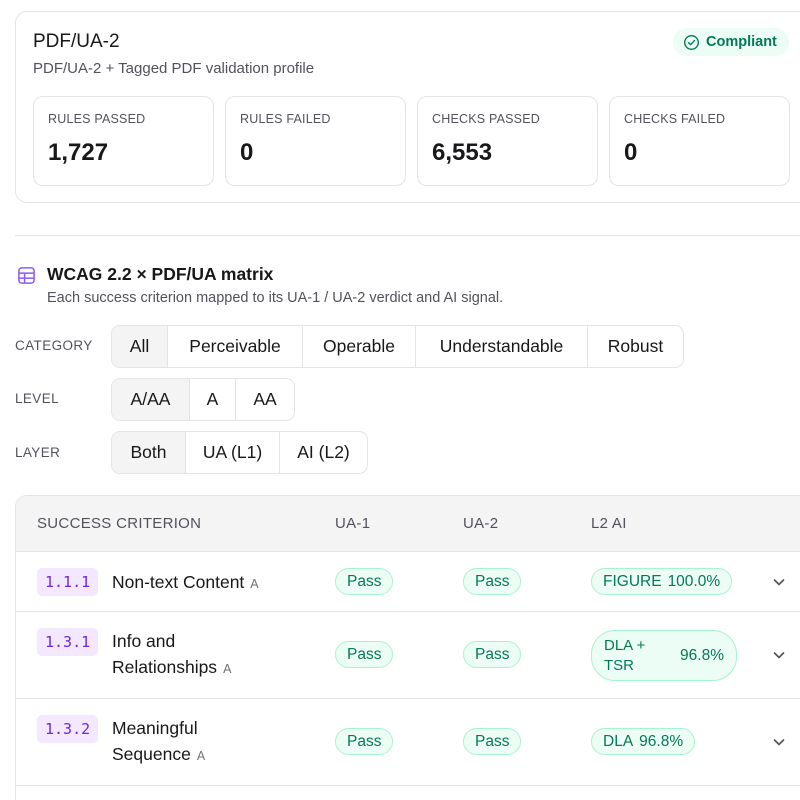 This screenshot has width=800, height=800. Describe the element at coordinates (213, 399) in the screenshot. I see `level-option-a: A` at that location.